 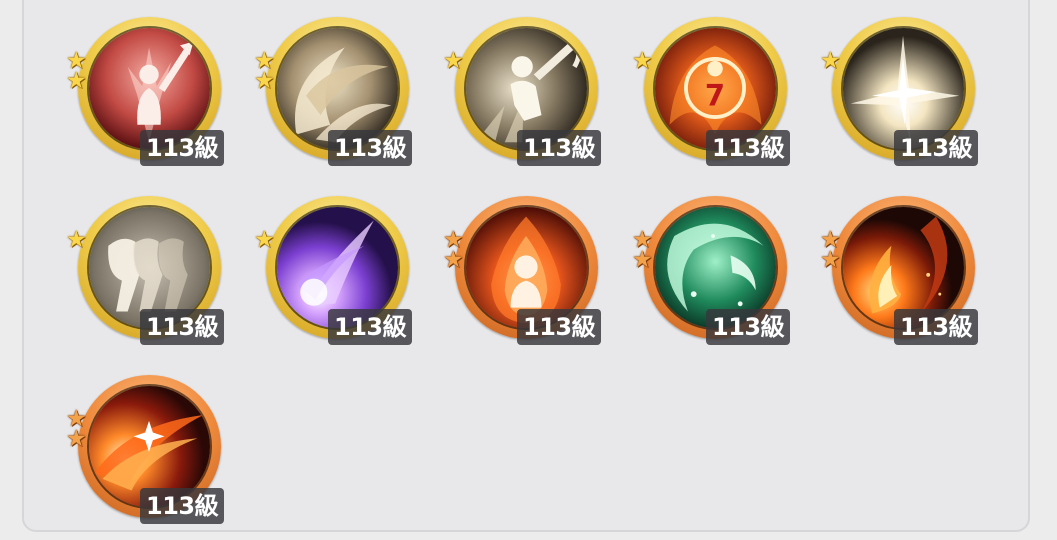 I want to click on skill-slot: 7 ★ 113級, so click(x=711, y=90).